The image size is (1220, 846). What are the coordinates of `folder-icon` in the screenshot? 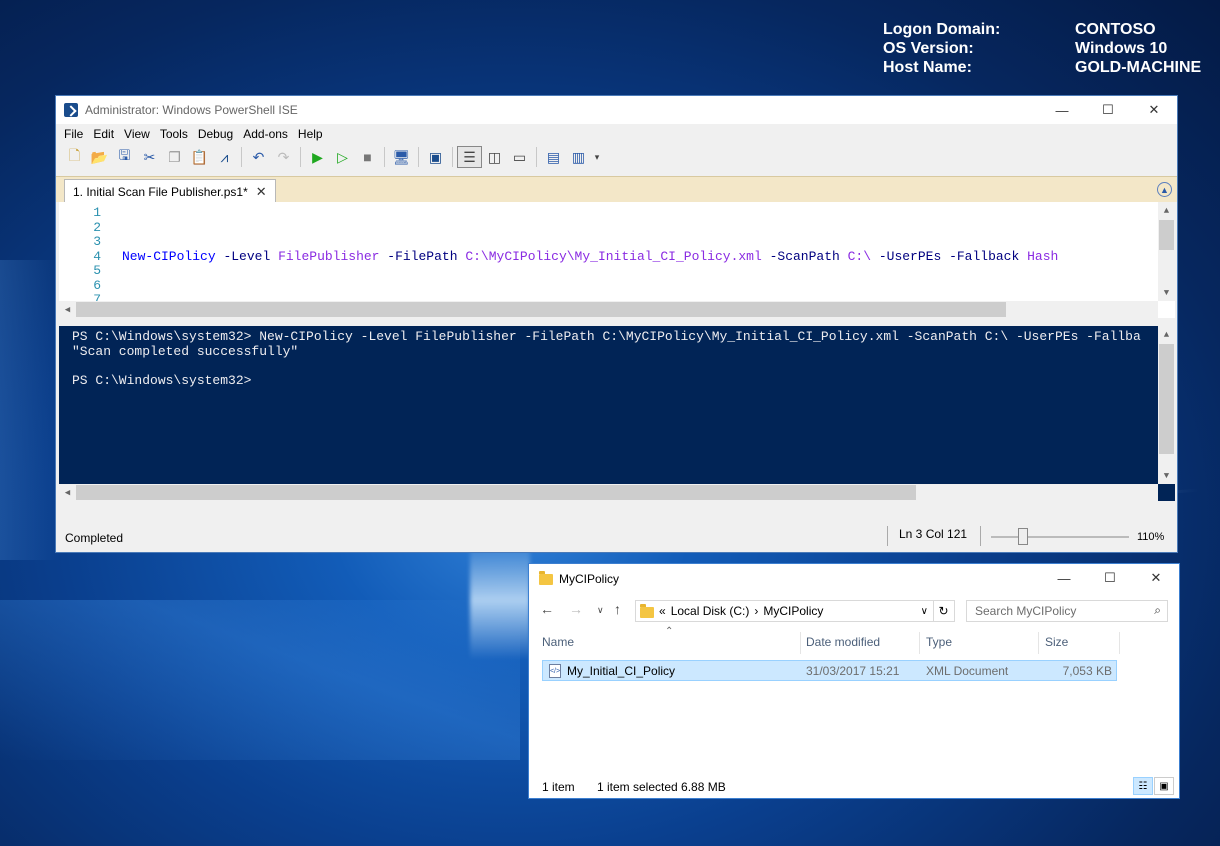 It's located at (546, 577).